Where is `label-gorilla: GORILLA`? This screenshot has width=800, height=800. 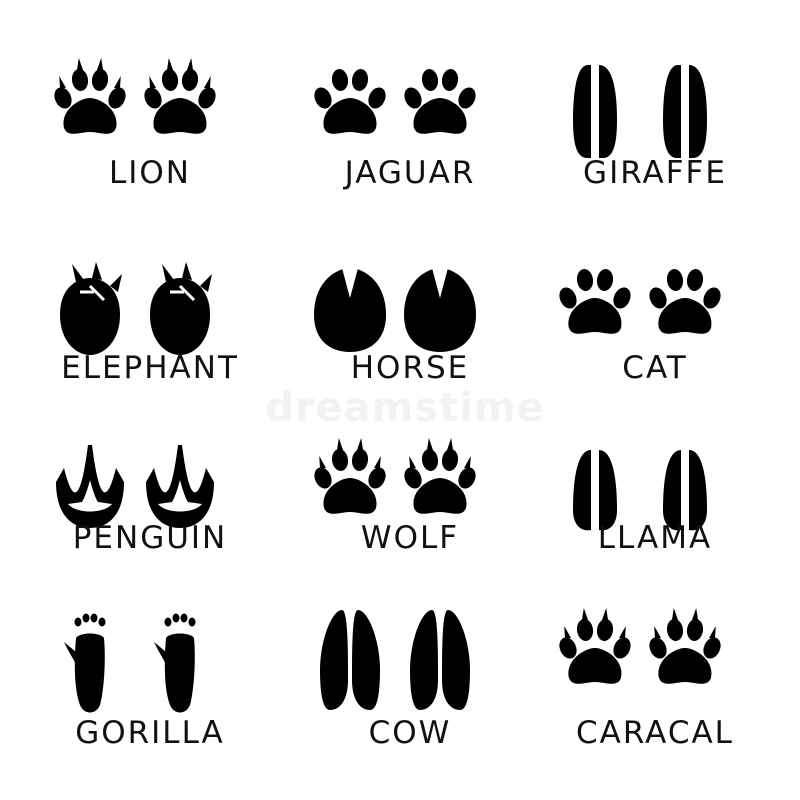 label-gorilla: GORILLA is located at coordinates (150, 733).